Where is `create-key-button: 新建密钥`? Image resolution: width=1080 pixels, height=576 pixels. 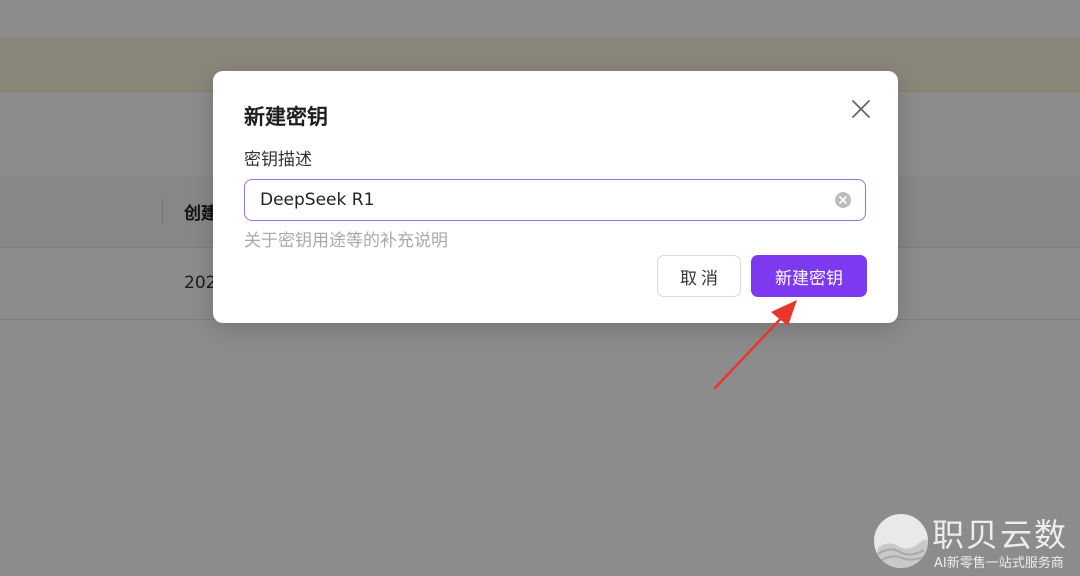 create-key-button: 新建密钥 is located at coordinates (809, 276).